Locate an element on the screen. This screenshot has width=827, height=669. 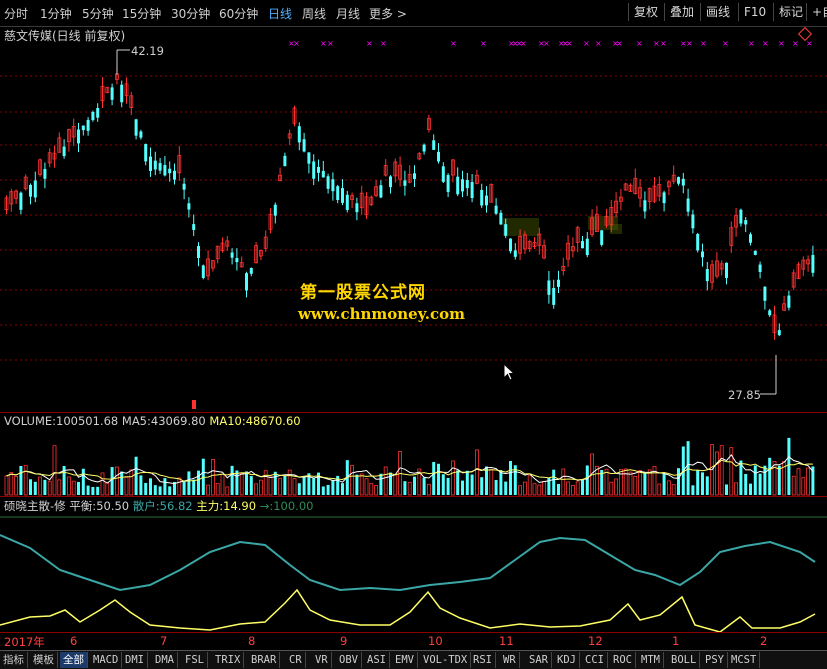
tab-trix: TRIX is located at coordinates (228, 660).